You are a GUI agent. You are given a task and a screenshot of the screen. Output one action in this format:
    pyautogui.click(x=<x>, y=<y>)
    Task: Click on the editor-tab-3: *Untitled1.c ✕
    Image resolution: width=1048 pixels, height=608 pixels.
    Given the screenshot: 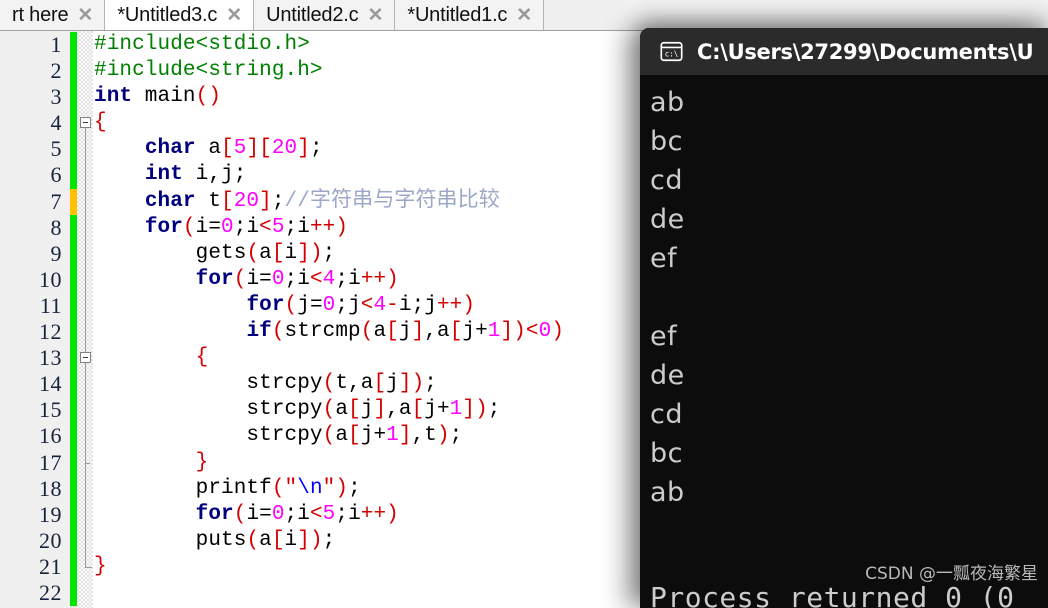 What is the action you would take?
    pyautogui.click(x=470, y=15)
    